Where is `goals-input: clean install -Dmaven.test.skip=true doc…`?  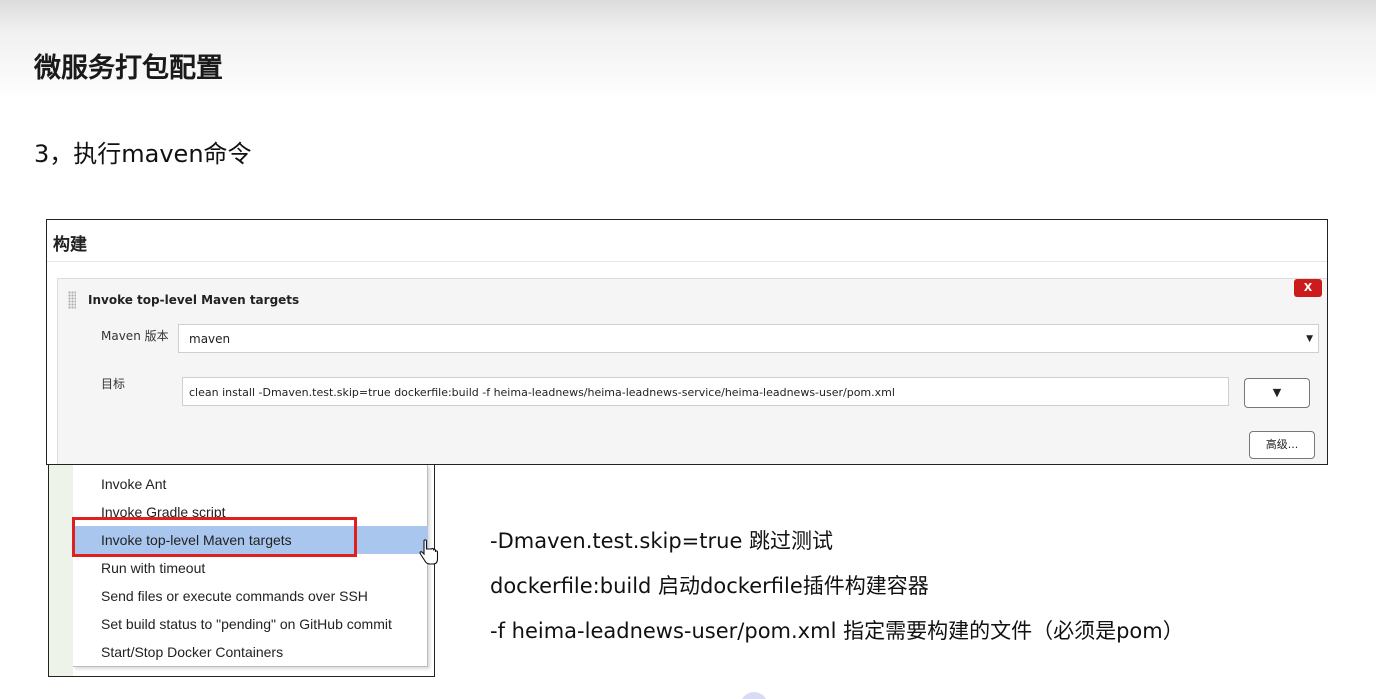
goals-input: clean install -Dmaven.test.skip=true doc… is located at coordinates (705, 391).